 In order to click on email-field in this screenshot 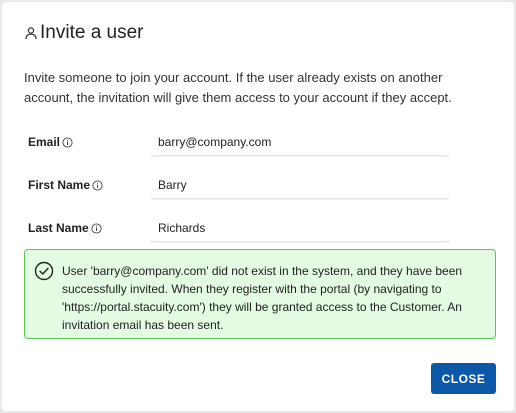, I will do `click(300, 142)`.